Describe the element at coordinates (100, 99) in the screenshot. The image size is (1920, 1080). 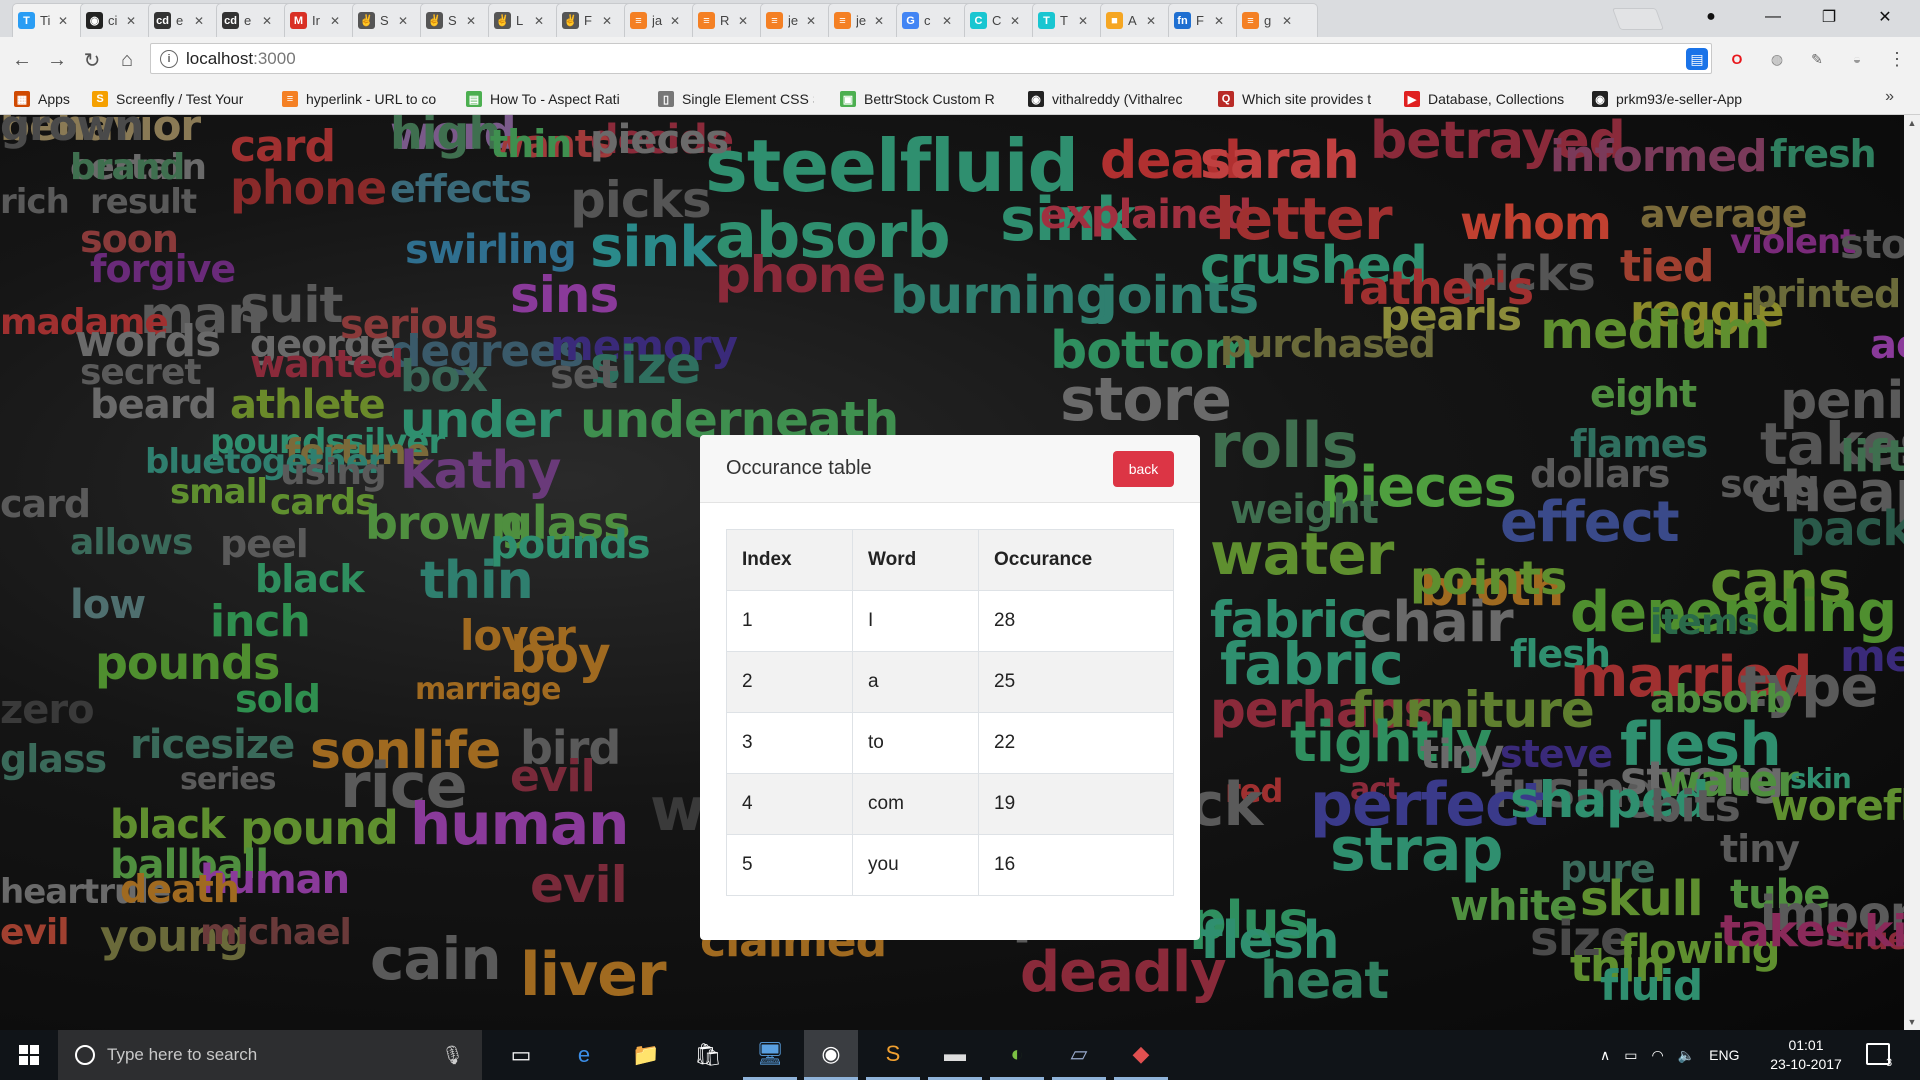
I see `bookmark-favicon-icon: S` at that location.